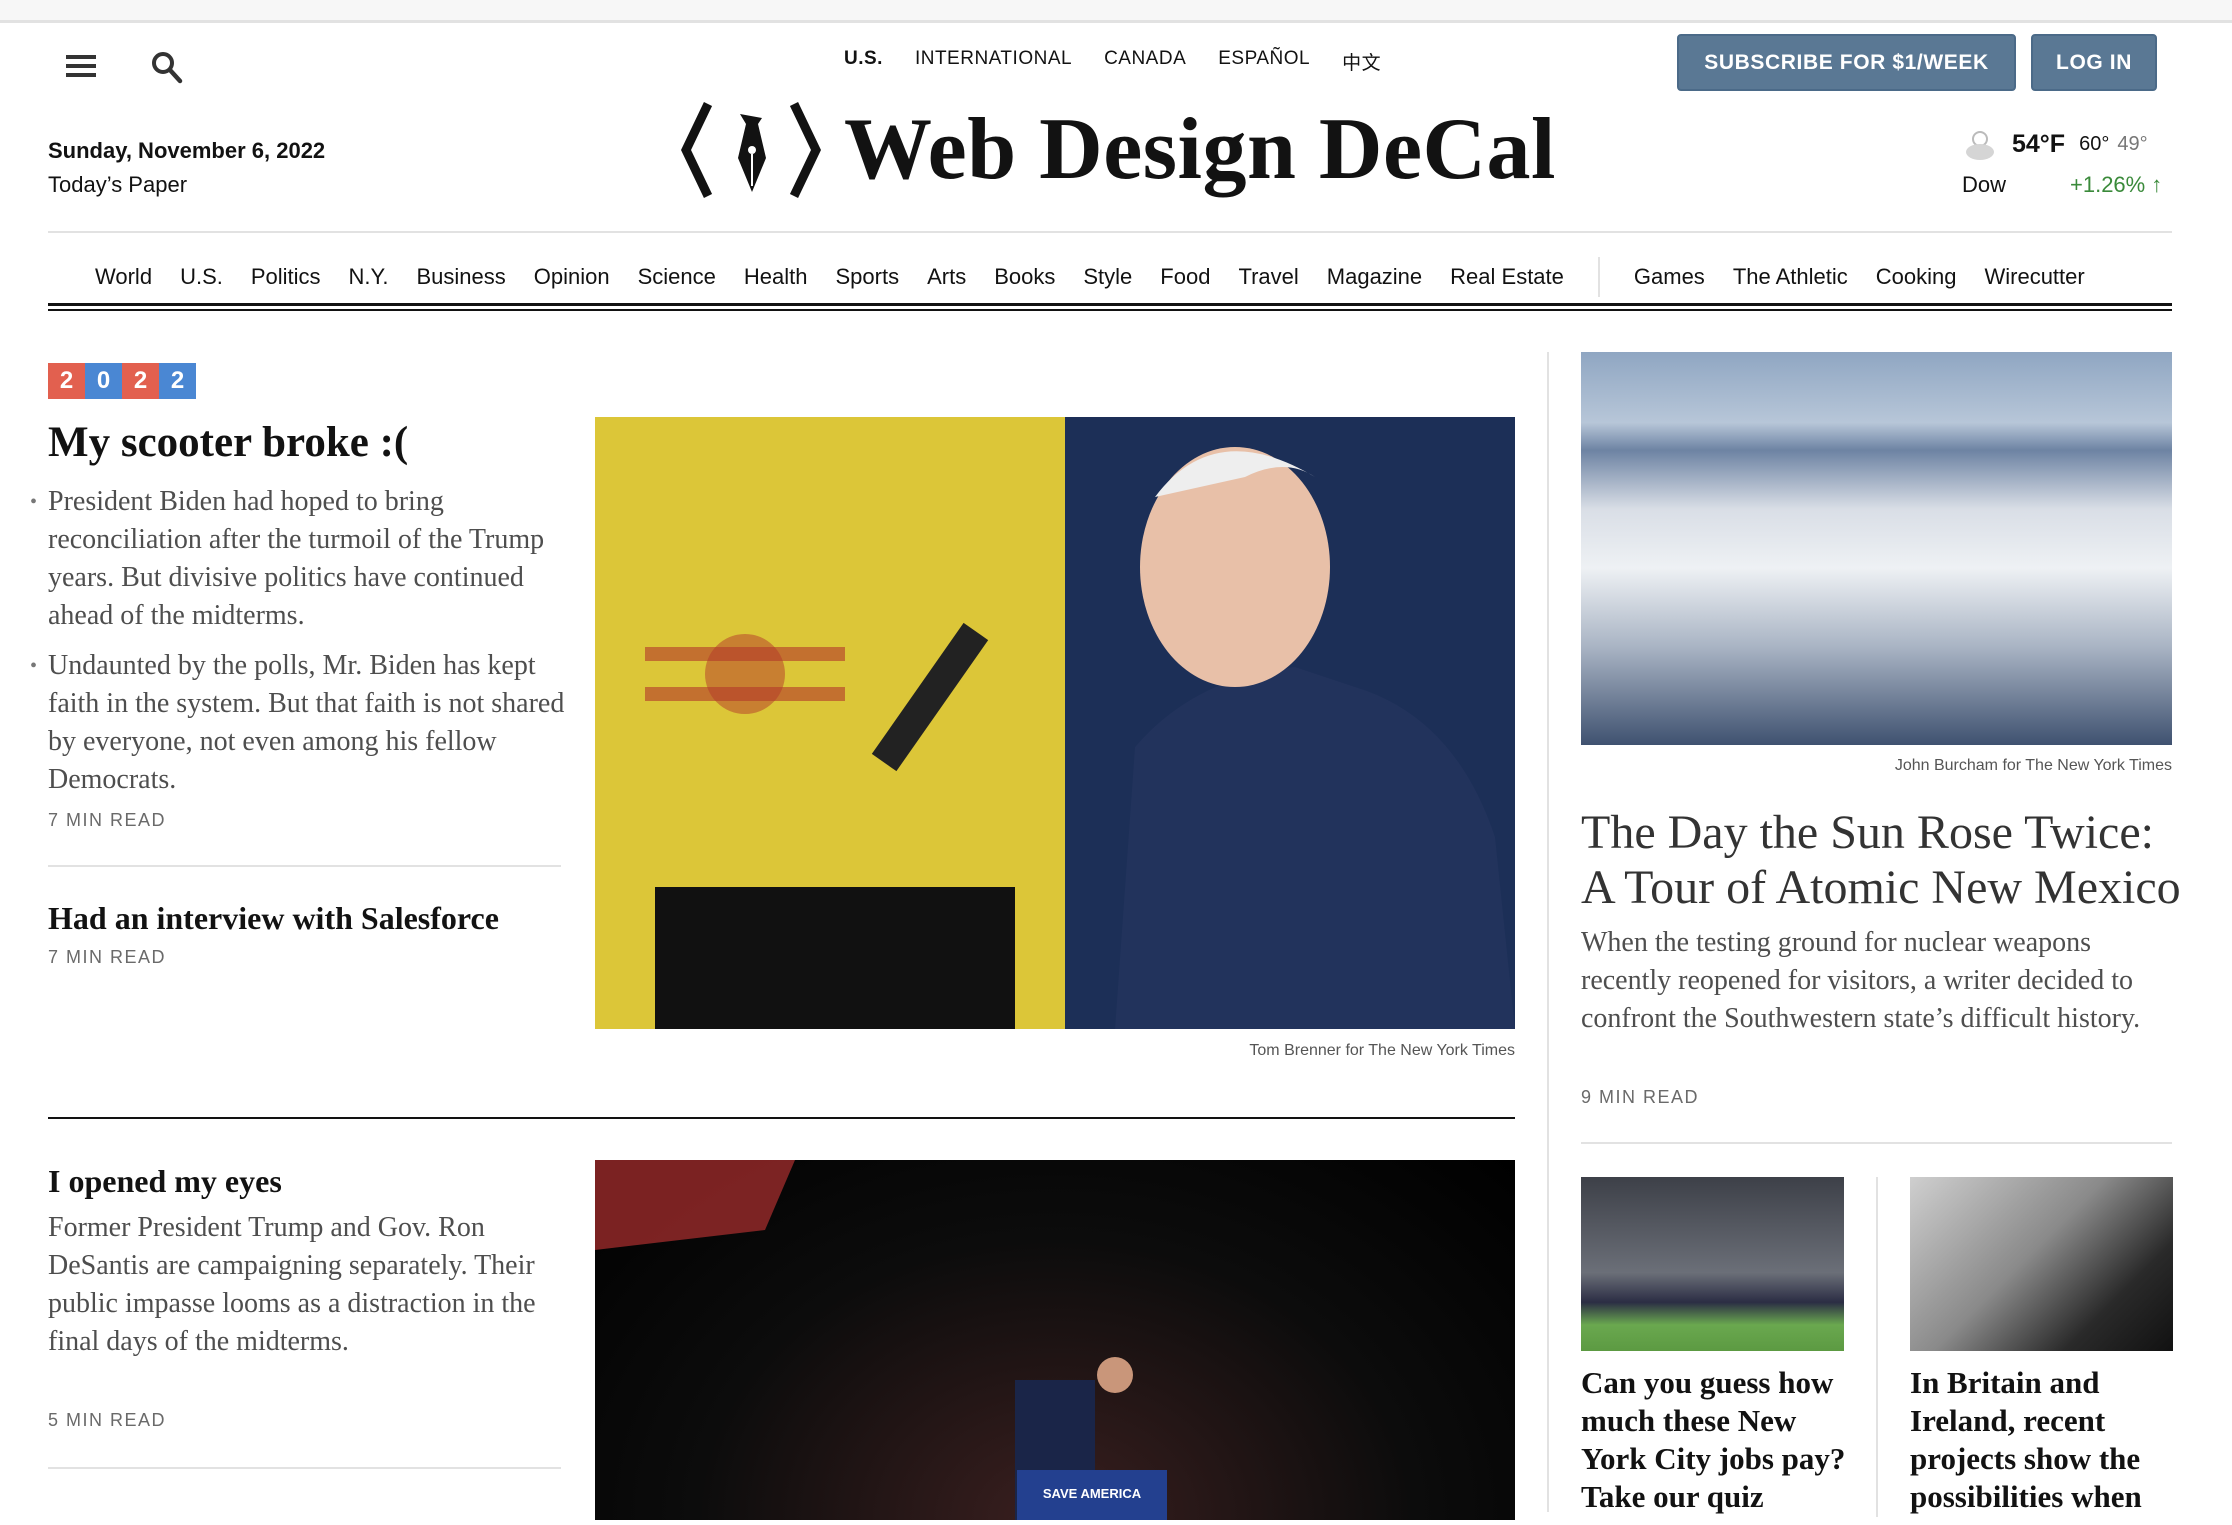  What do you see at coordinates (2034, 277) in the screenshot?
I see `nav-wirecutter: Wirecutter` at bounding box center [2034, 277].